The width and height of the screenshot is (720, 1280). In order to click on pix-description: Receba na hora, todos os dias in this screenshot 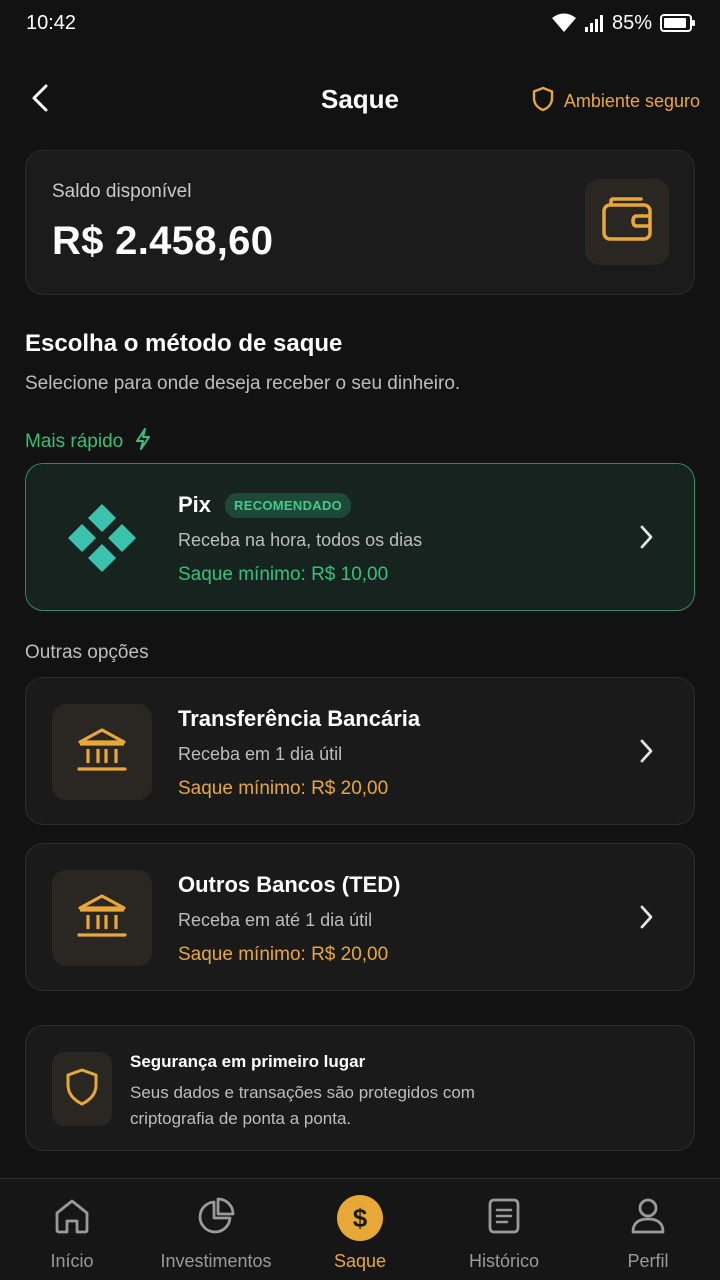, I will do `click(300, 540)`.